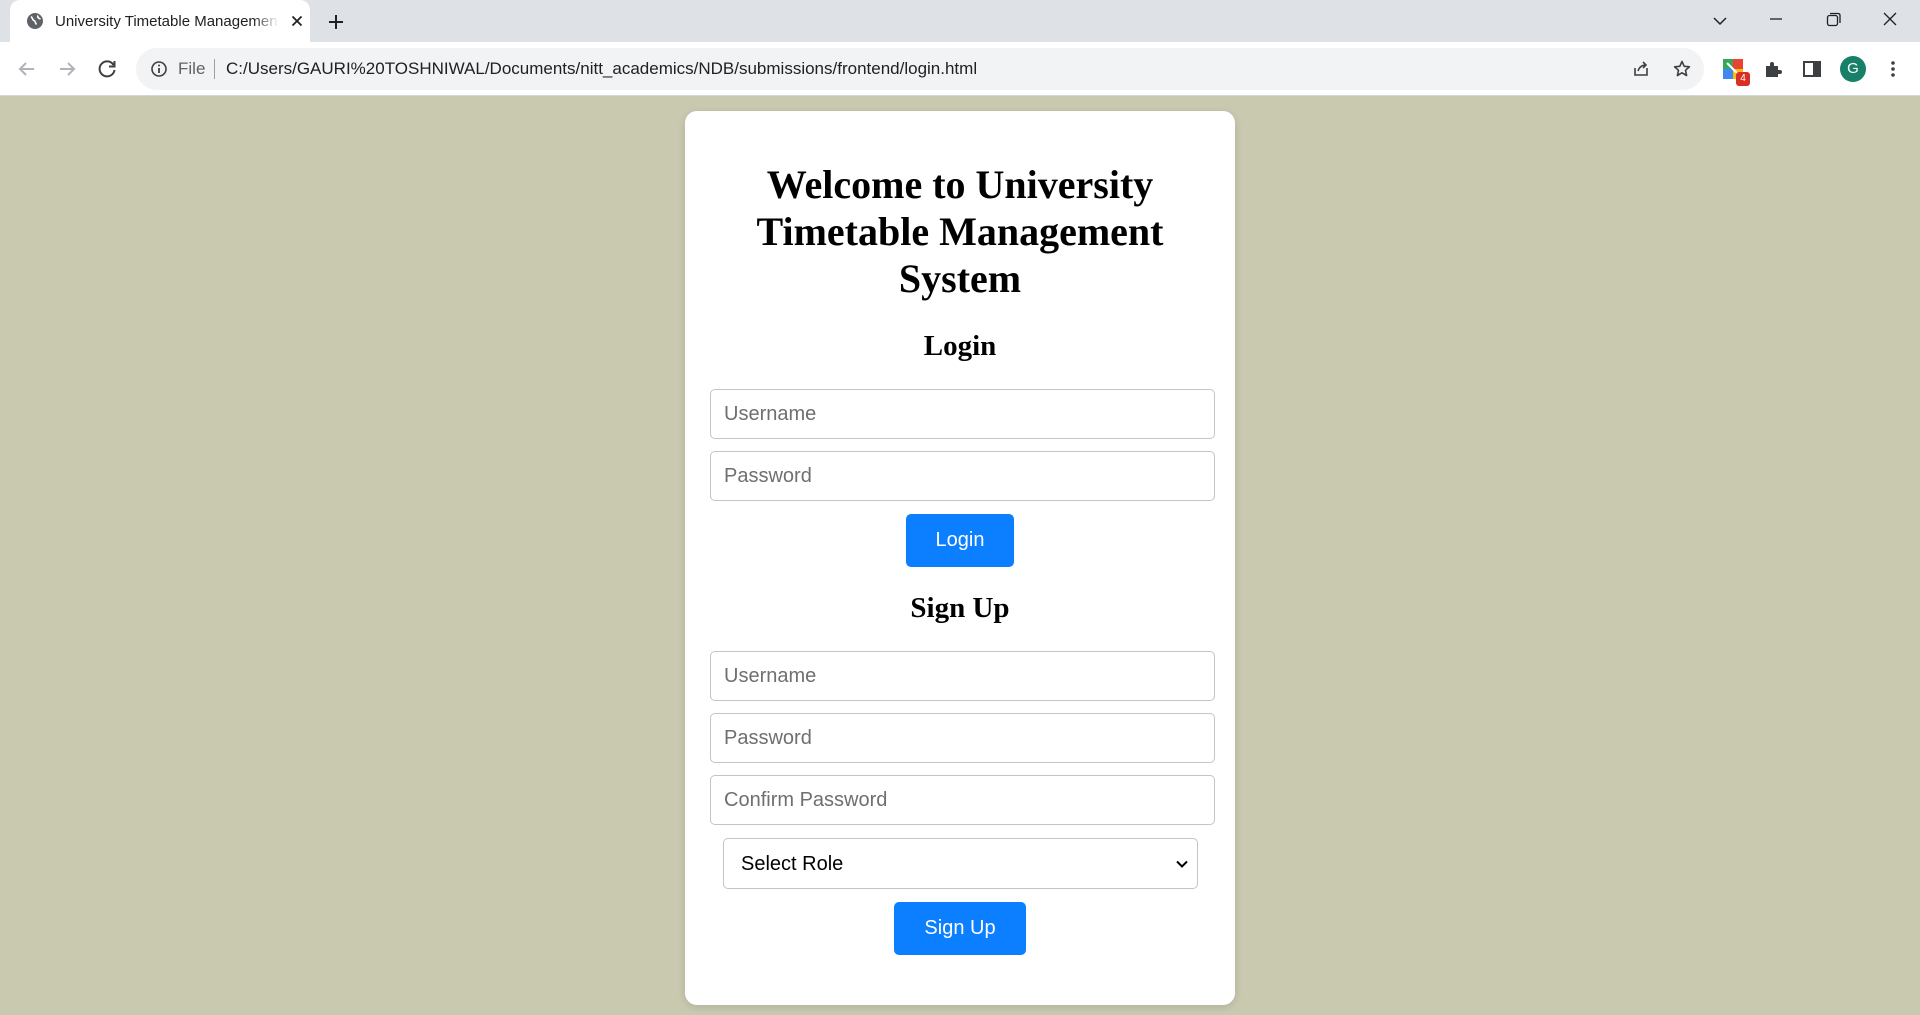  What do you see at coordinates (962, 800) in the screenshot?
I see `signup-confirm-password-input` at bounding box center [962, 800].